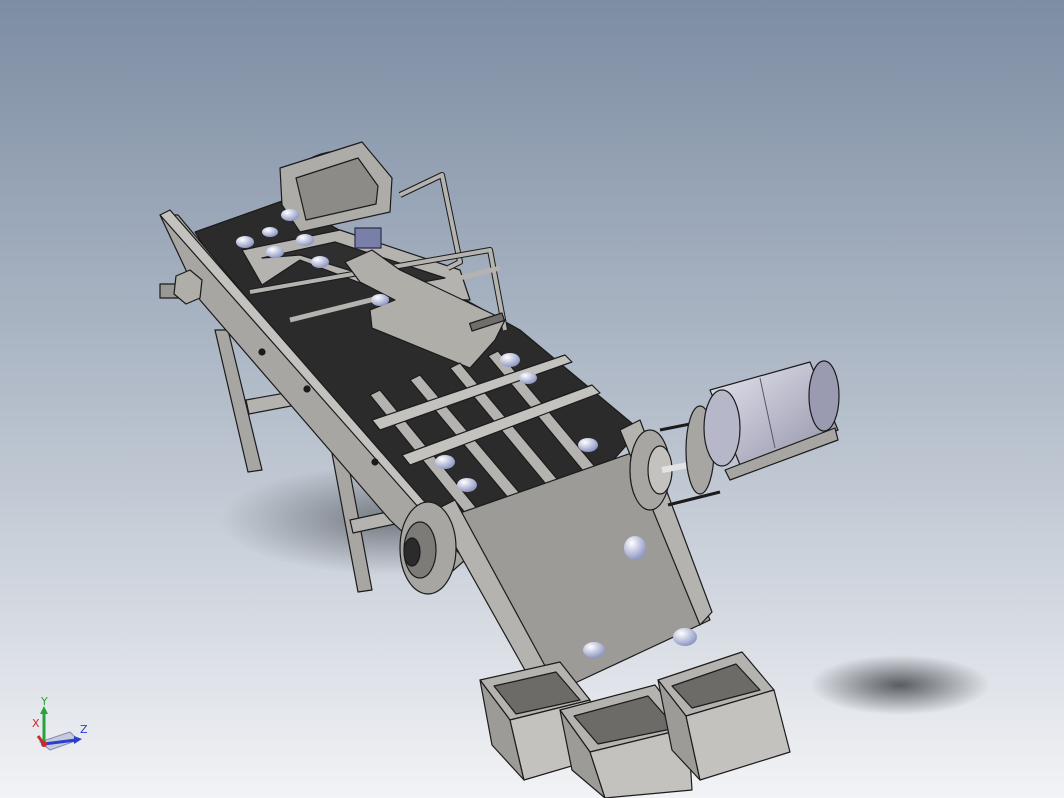  What do you see at coordinates (44, 702) in the screenshot?
I see `triad-y-label: Y` at bounding box center [44, 702].